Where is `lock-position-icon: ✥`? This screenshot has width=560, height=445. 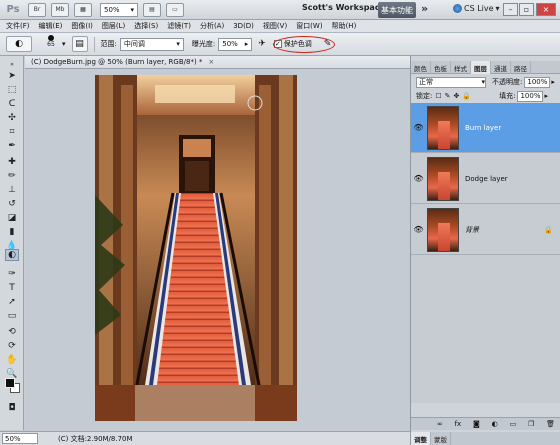
lock-position-icon: ✥ is located at coordinates (457, 96).